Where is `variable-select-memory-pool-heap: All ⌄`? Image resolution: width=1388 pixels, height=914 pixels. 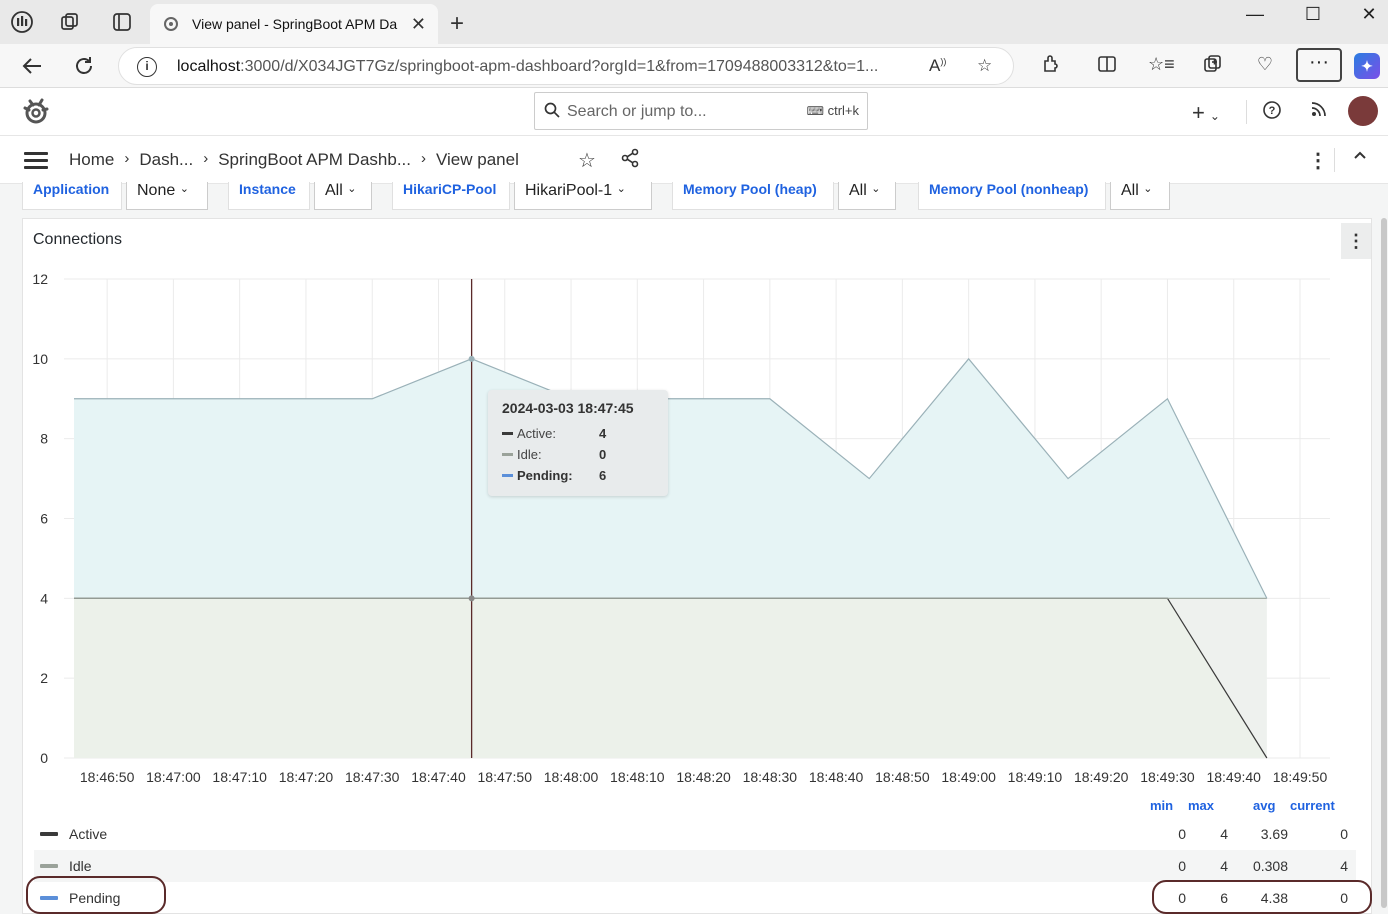
variable-select-memory-pool-heap: All ⌄ is located at coordinates (867, 196).